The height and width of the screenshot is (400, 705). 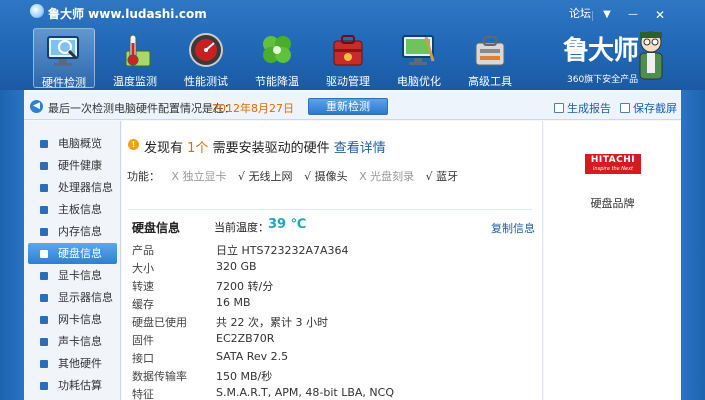 I want to click on tool-label: 电脑优化, so click(x=419, y=81).